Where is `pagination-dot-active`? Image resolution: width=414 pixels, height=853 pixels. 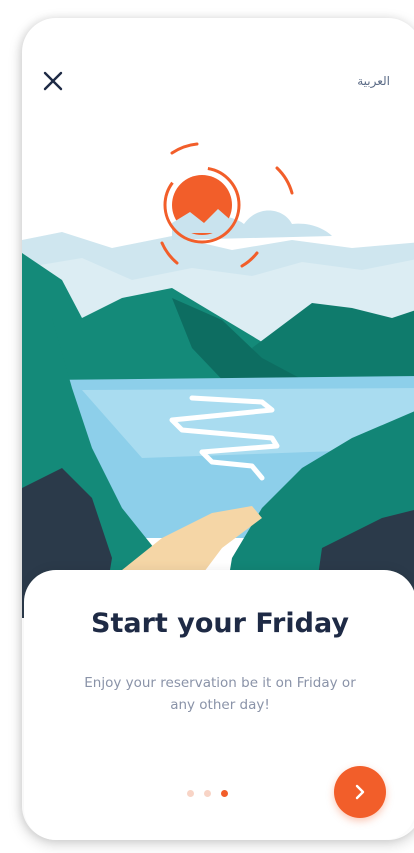 pagination-dot-active is located at coordinates (224, 793).